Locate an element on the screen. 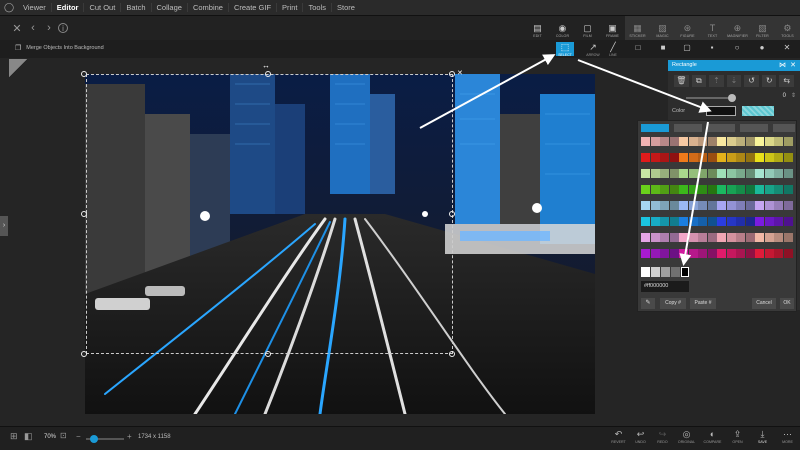 This screenshot has width=800, height=450. resize-handle-bl is located at coordinates (84, 354).